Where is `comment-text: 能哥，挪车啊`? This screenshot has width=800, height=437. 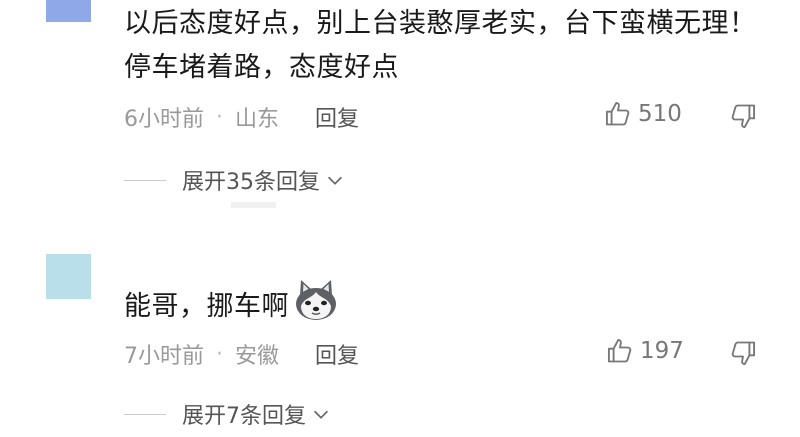
comment-text: 能哥，挪车啊 is located at coordinates (449, 307).